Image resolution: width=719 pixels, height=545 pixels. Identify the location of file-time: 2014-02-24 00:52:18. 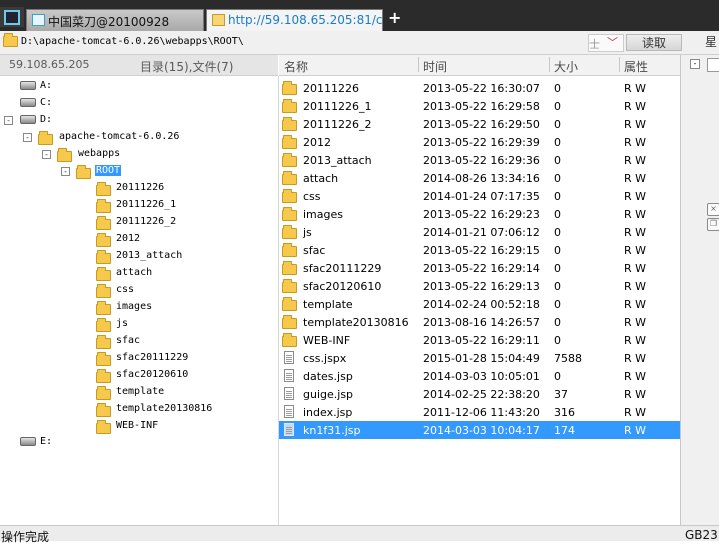
(481, 304).